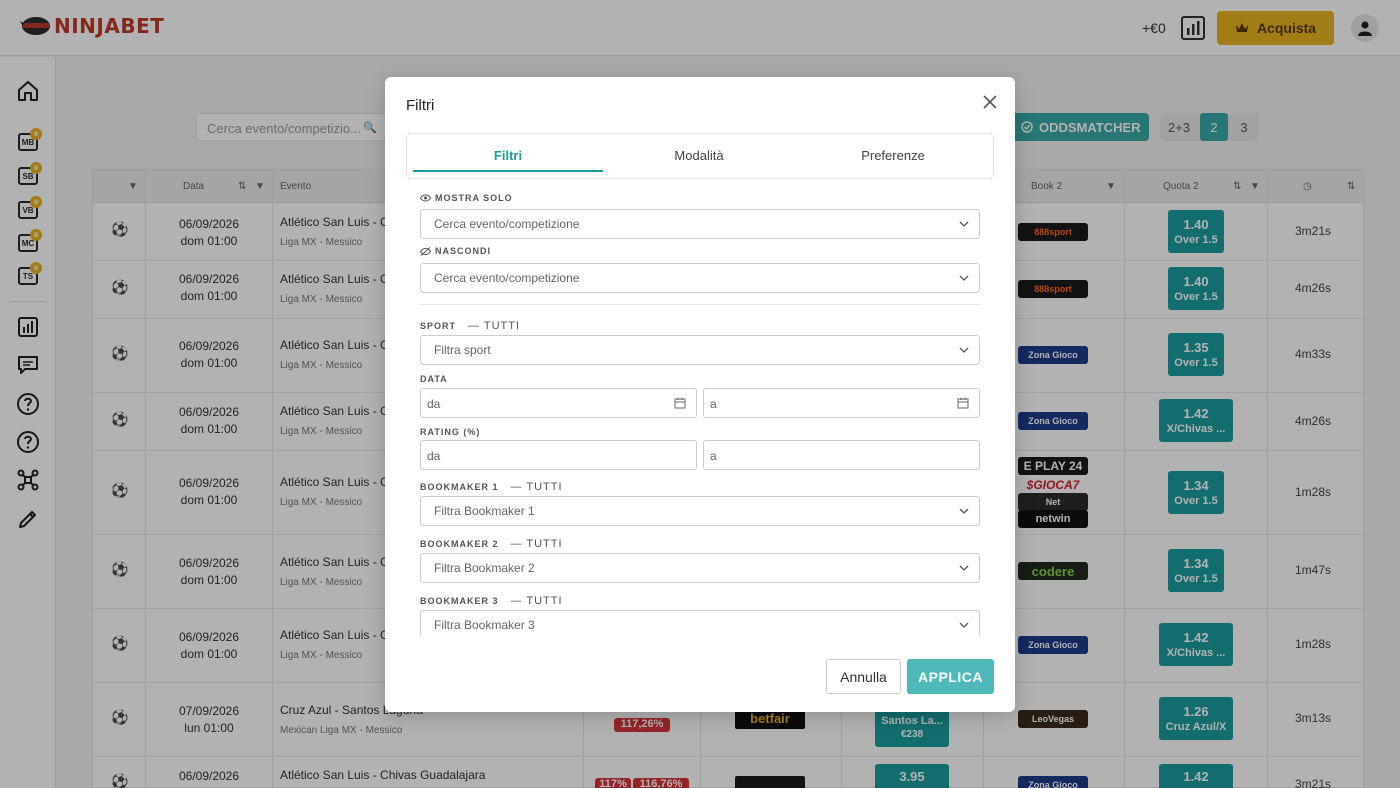 Image resolution: width=1400 pixels, height=788 pixels. I want to click on nascondi-select: Cerca evento/competizione, so click(700, 278).